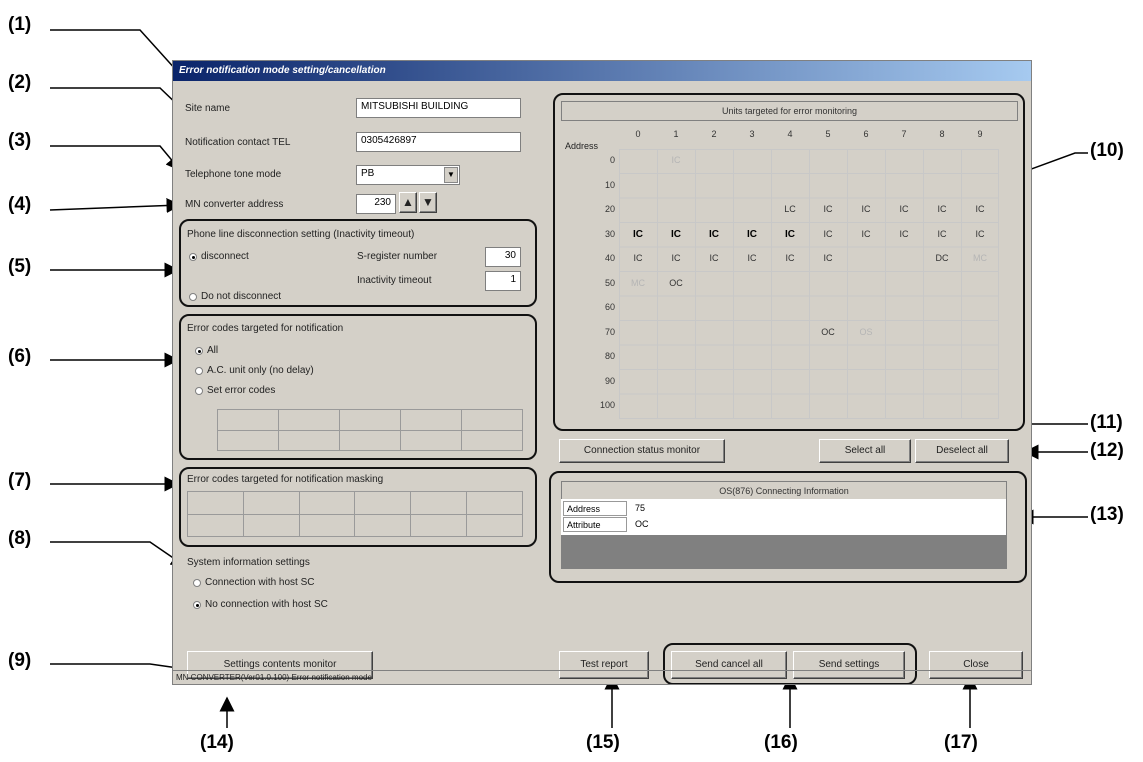 Image resolution: width=1143 pixels, height=762 pixels. What do you see at coordinates (260, 370) in the screenshot?
I see `ac-unit-label: A.C. unit only (no delay)` at bounding box center [260, 370].